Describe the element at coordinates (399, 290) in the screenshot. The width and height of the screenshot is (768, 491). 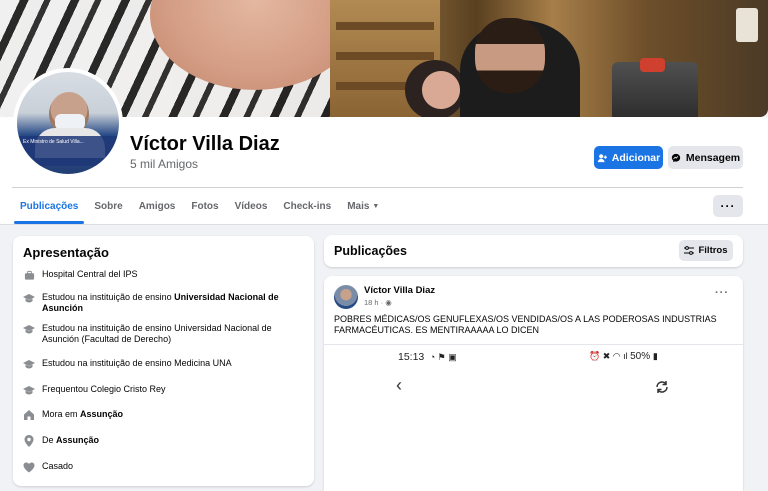
I see `post-author-name: Víctor Villa Diaz` at that location.